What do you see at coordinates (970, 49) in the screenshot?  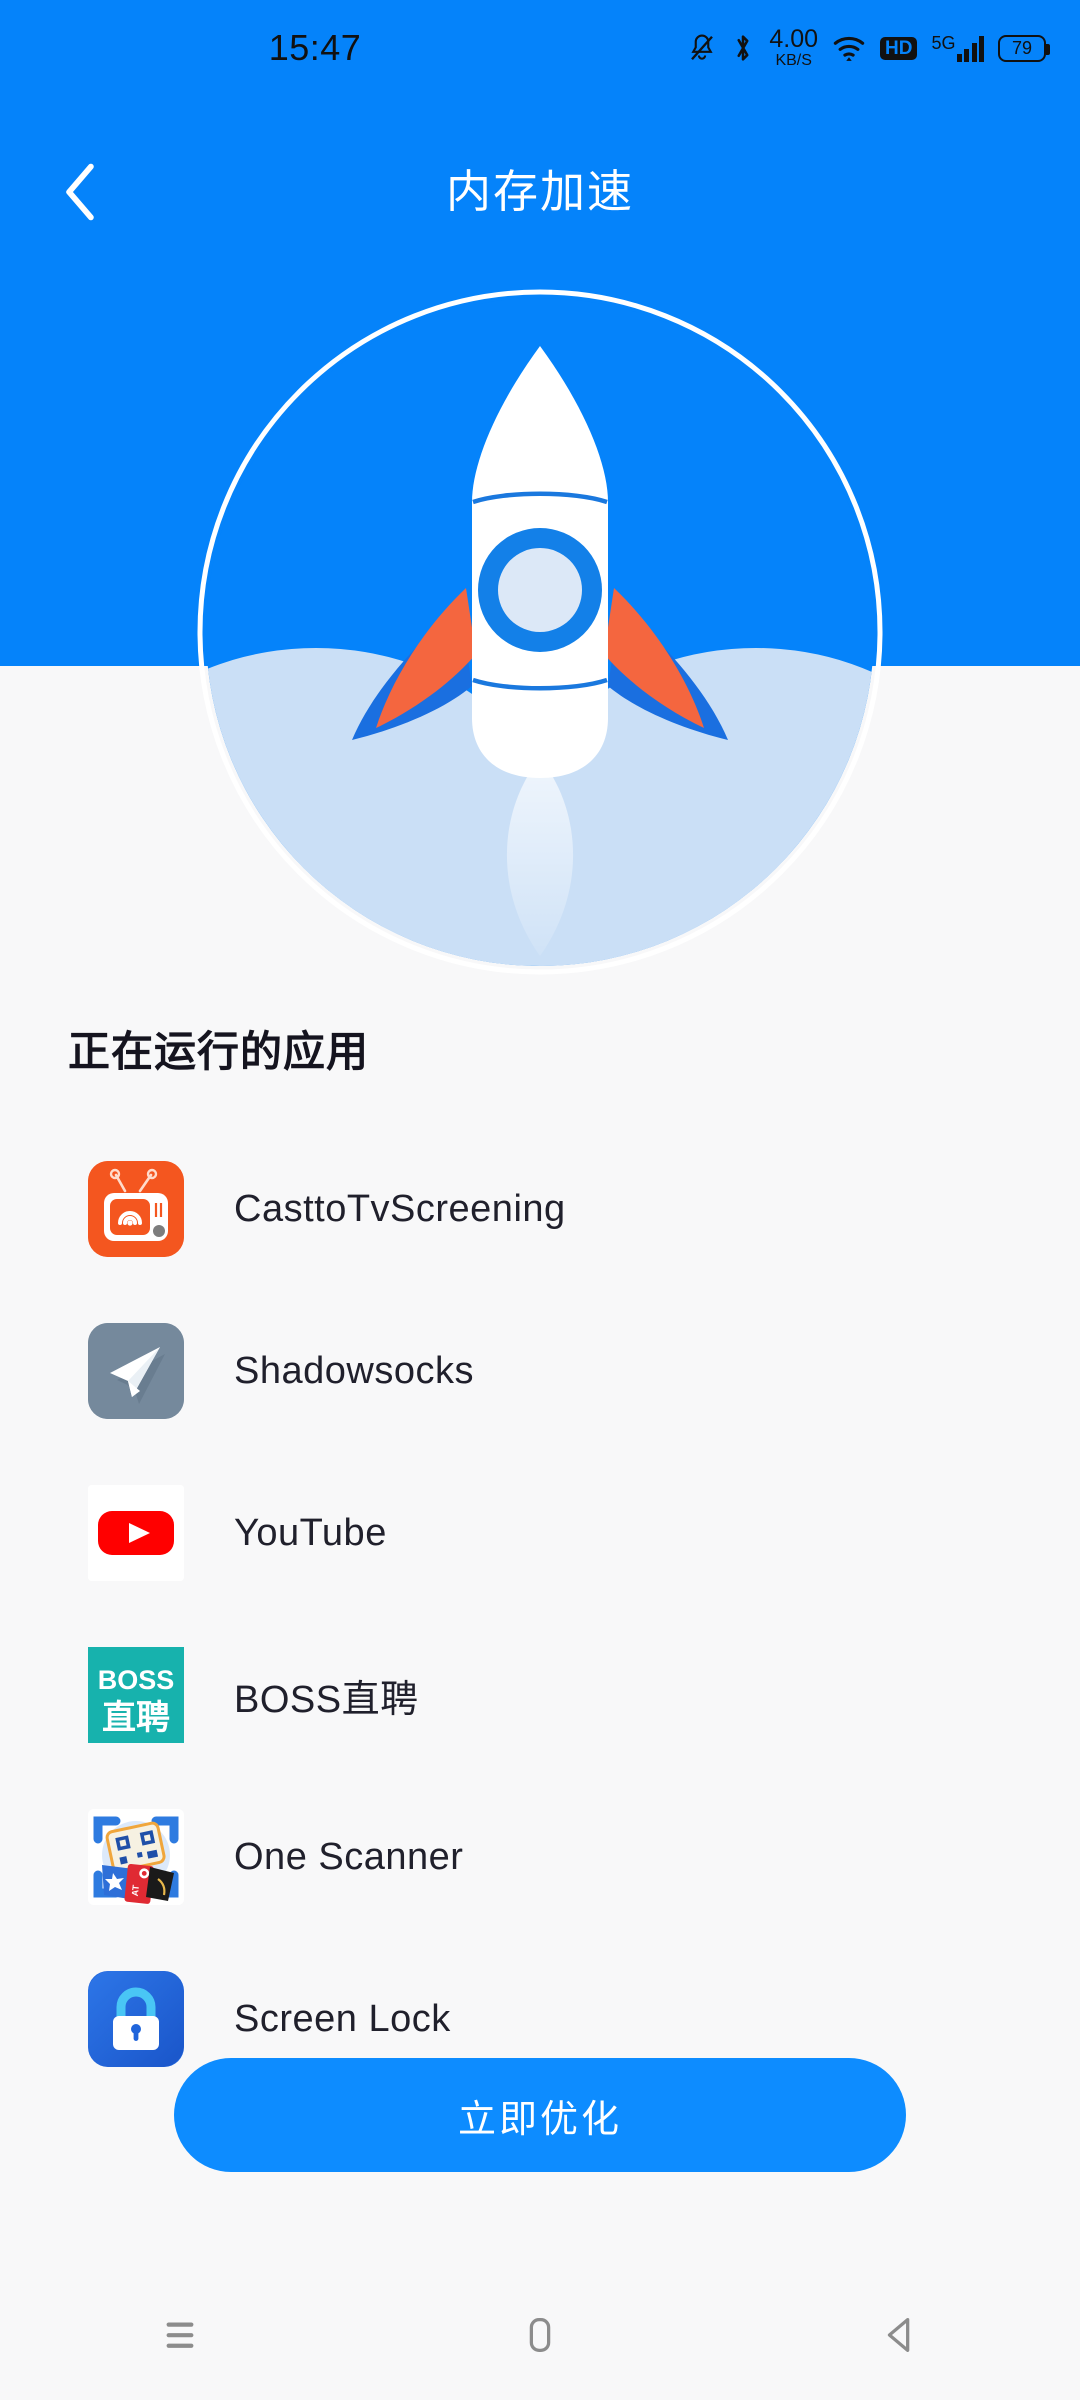 I see `signal-bars` at bounding box center [970, 49].